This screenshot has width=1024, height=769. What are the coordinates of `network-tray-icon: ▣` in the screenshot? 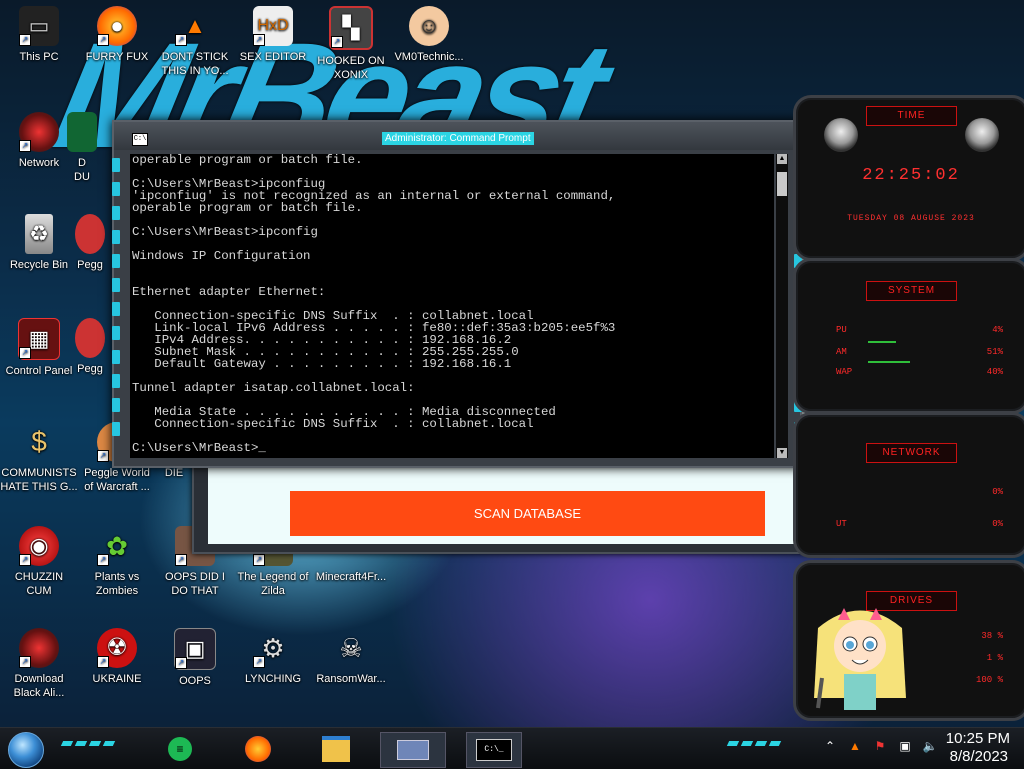 It's located at (905, 746).